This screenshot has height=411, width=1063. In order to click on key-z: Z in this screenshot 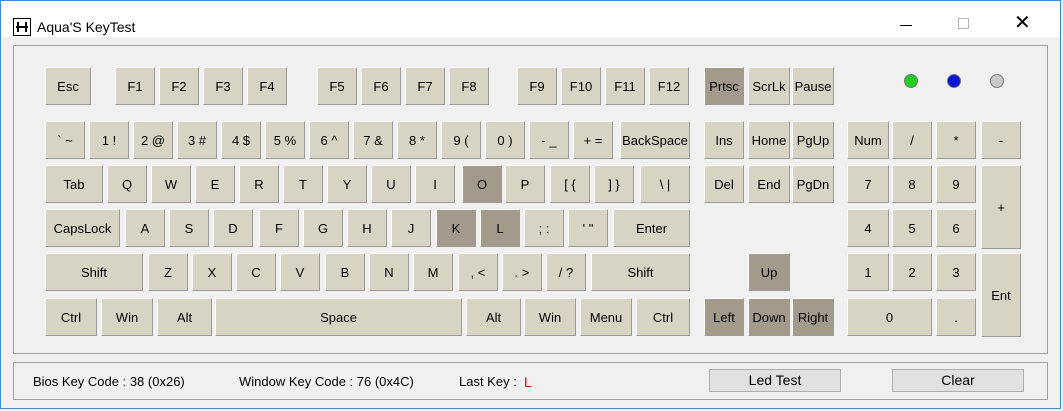, I will do `click(168, 272)`.